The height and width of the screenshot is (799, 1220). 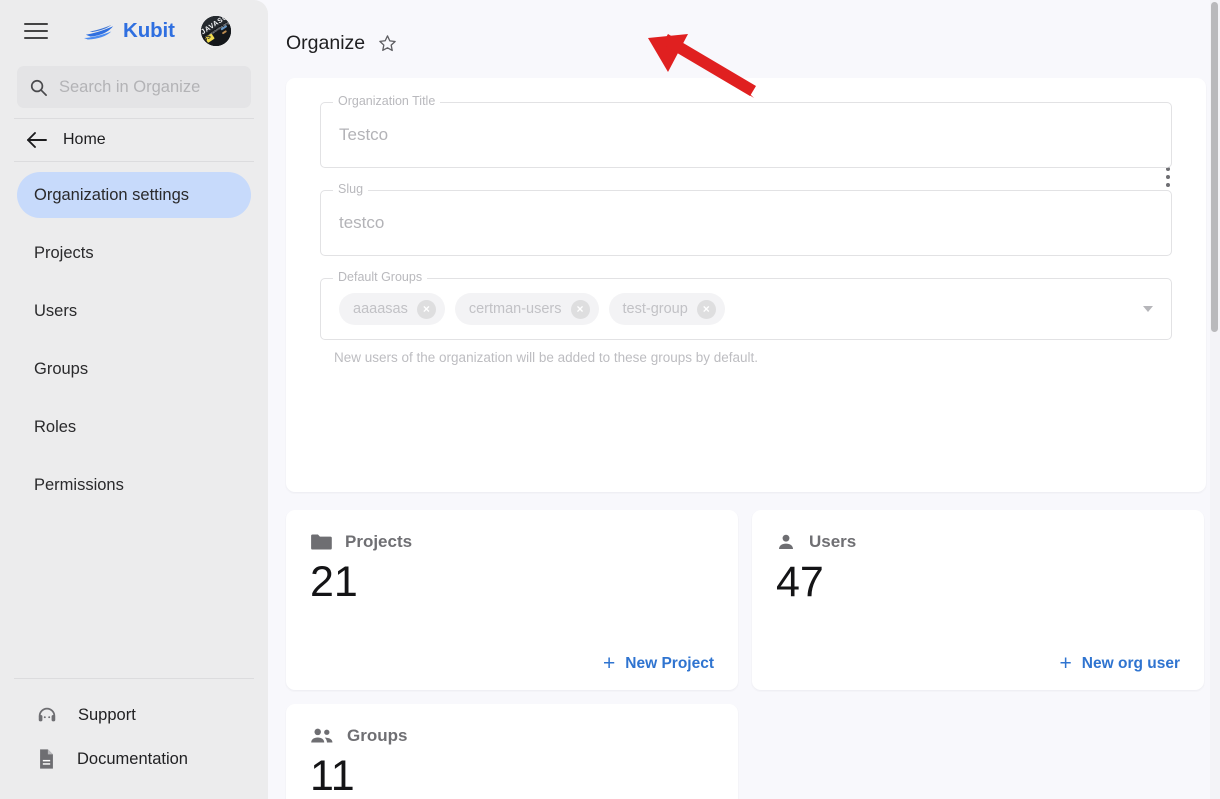 I want to click on organization-title-field: Organization Title Testco, so click(x=746, y=131).